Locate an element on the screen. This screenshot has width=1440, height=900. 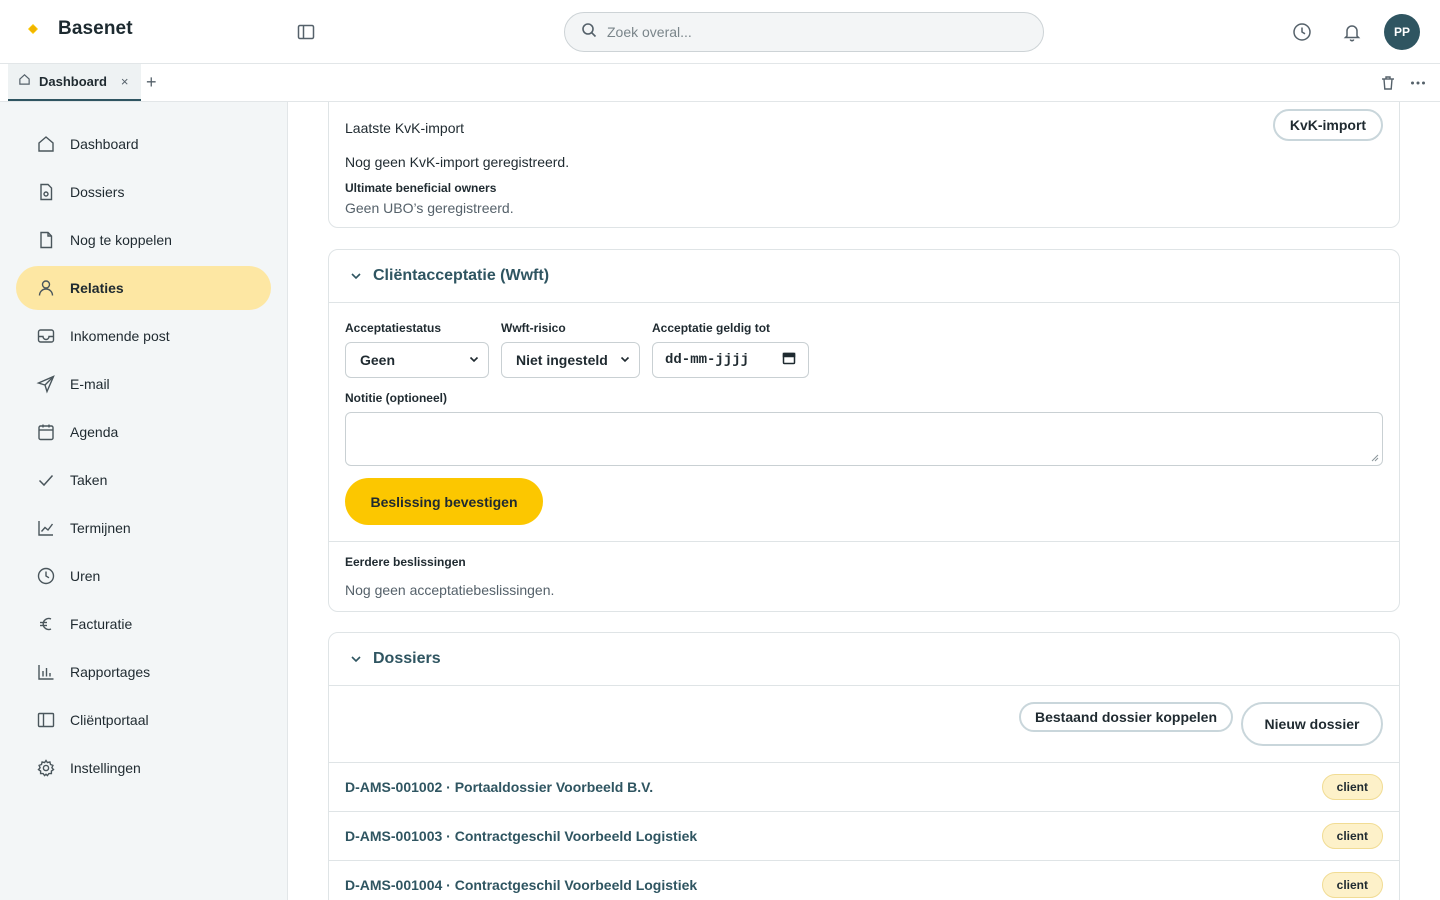
tab-close-icon: × is located at coordinates (125, 81).